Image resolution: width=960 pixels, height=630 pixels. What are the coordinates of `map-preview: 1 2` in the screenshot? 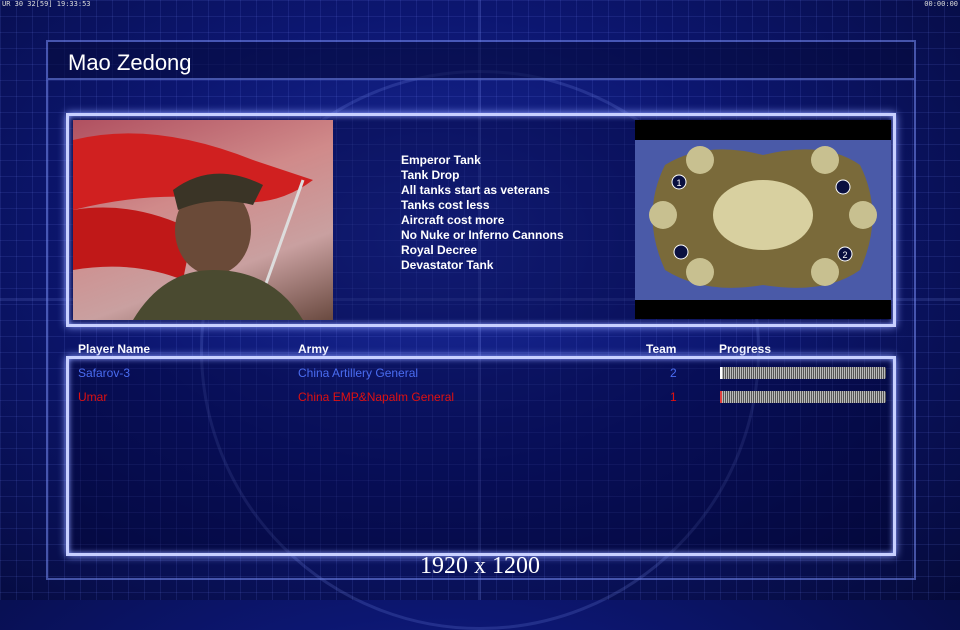 It's located at (763, 219).